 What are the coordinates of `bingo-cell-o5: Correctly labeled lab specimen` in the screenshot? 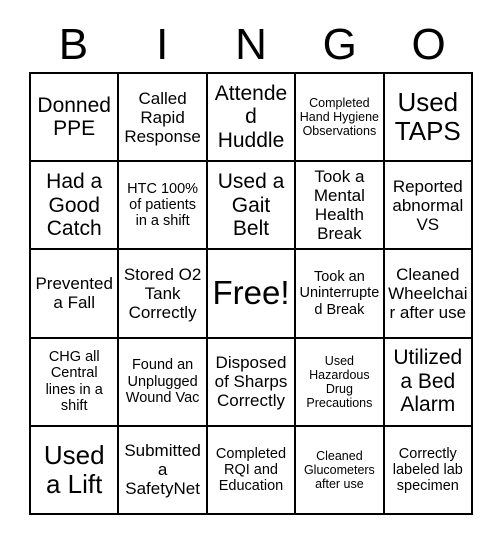 It's located at (428, 470).